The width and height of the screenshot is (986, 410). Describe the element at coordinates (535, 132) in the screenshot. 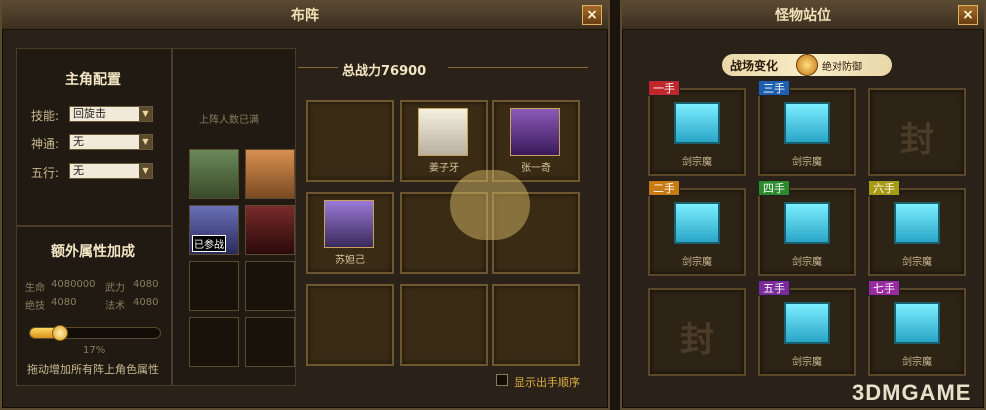

I see `character-portrait-zhang` at that location.